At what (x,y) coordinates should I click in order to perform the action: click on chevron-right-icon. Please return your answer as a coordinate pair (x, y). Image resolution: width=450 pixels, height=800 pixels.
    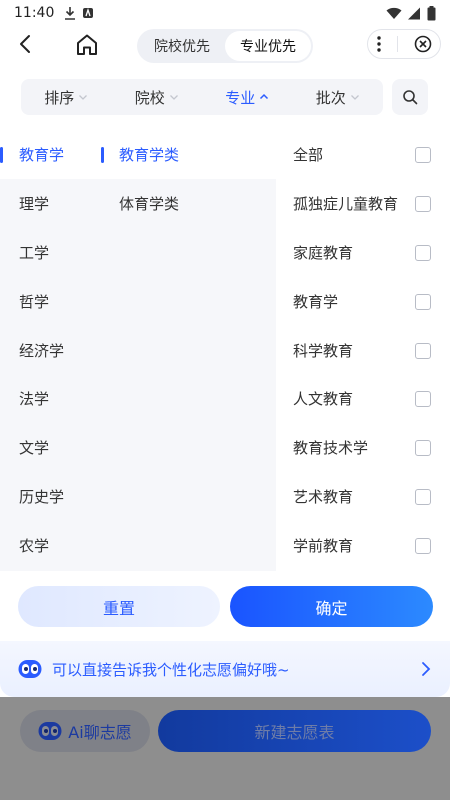
    Looking at the image, I should click on (426, 669).